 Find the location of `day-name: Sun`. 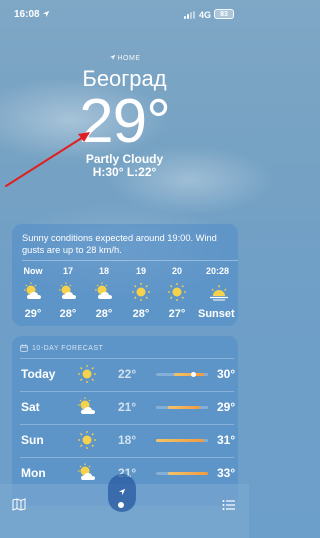

day-name: Sun is located at coordinates (32, 440).